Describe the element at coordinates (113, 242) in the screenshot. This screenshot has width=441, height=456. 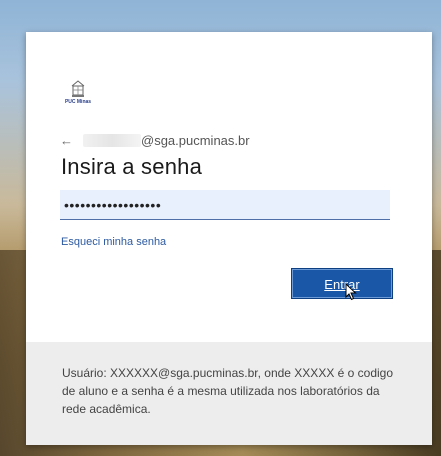
I see `forgot-password-link: Esqueci minha senha` at that location.